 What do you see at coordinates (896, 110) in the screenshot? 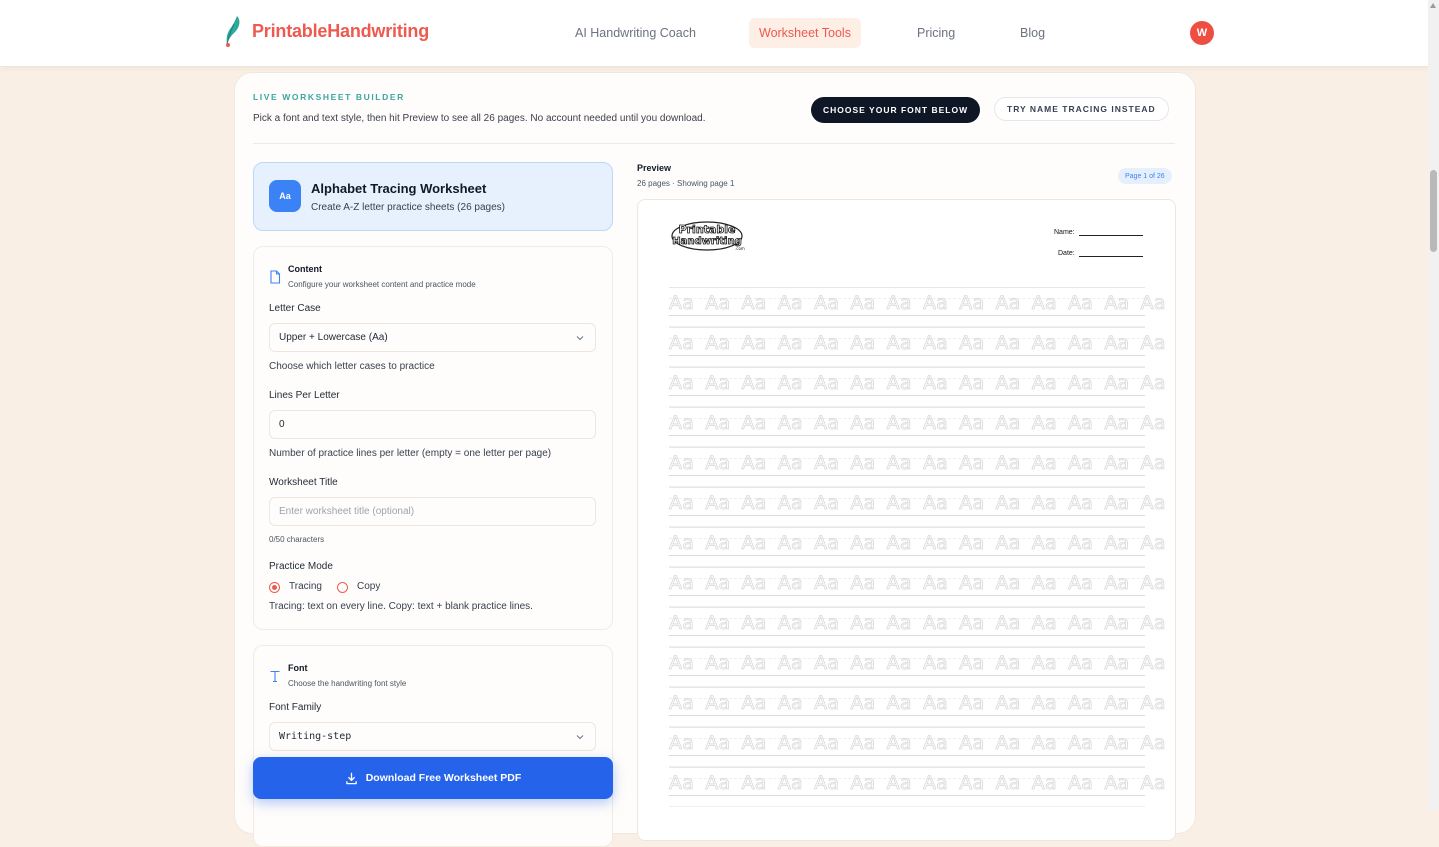
I see `choose-font-button: CHOOSE YOUR FONT BELOW` at bounding box center [896, 110].